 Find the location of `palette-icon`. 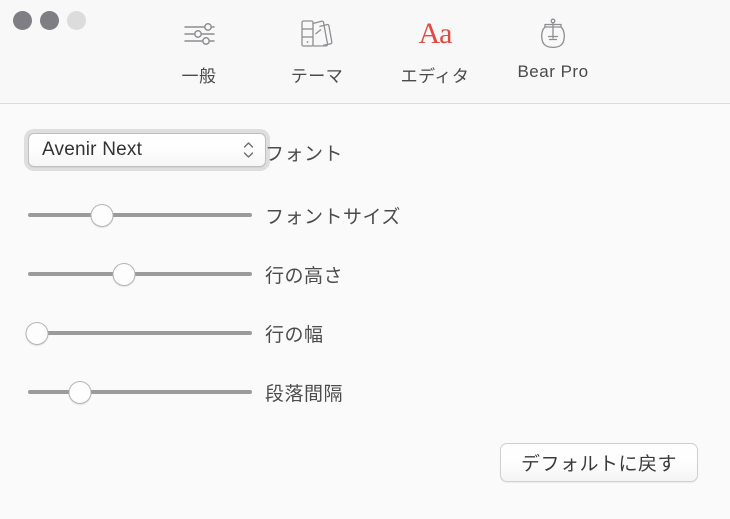

palette-icon is located at coordinates (317, 34).